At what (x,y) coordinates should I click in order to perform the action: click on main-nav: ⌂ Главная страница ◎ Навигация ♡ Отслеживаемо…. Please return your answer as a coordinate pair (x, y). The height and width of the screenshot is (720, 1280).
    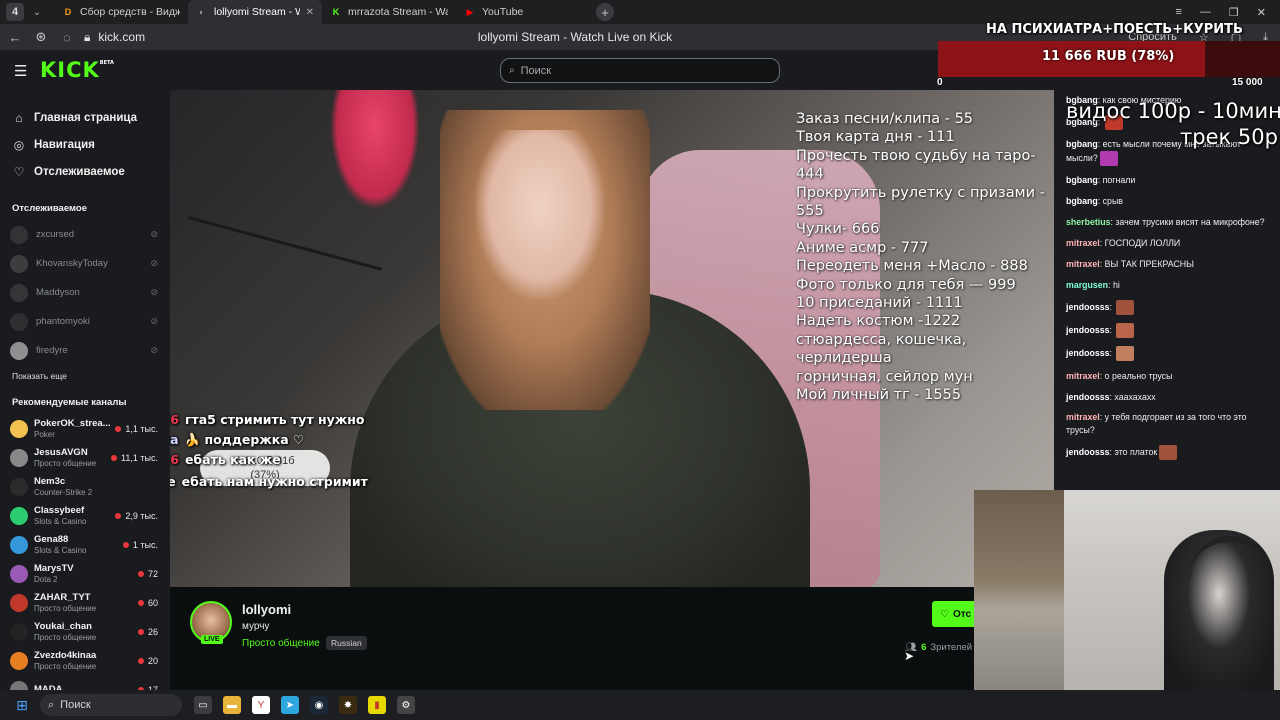
    Looking at the image, I should click on (85, 137).